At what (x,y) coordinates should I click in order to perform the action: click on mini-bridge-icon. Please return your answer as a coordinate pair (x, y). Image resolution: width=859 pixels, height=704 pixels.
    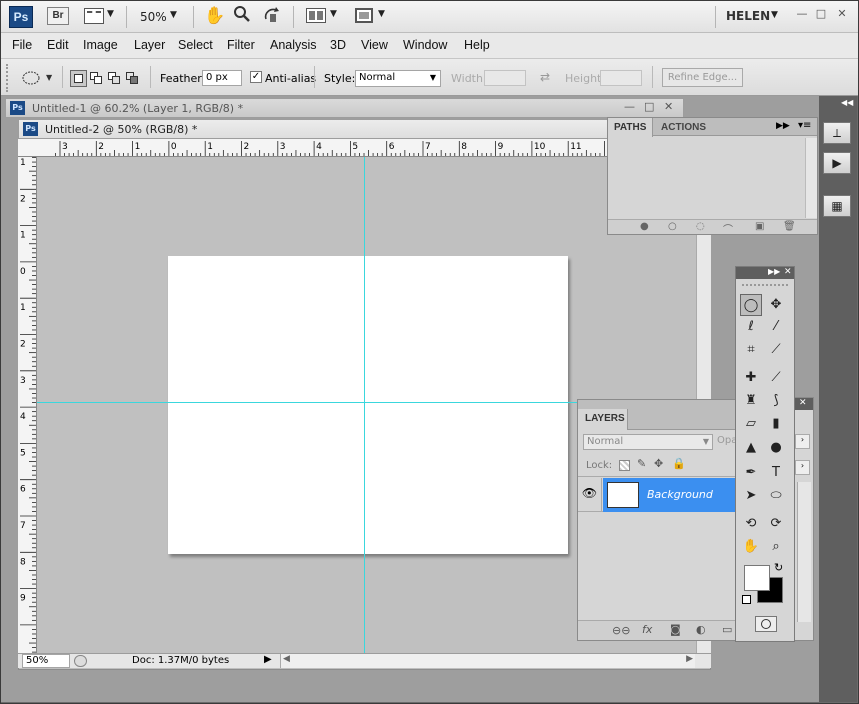
    Looking at the image, I should click on (94, 16).